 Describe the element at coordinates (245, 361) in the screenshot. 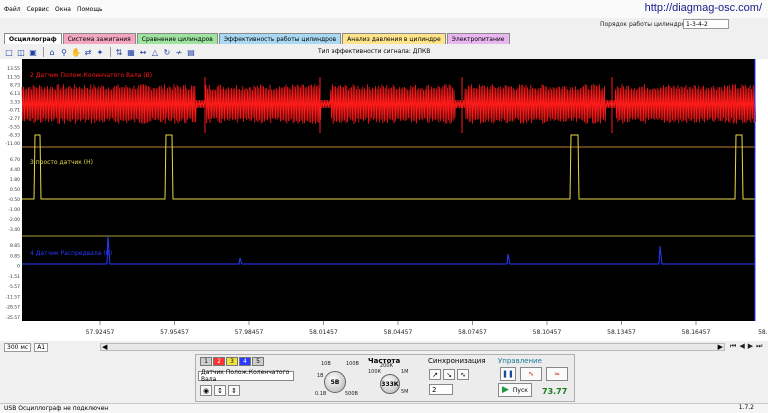

I see `channel-tab-4: 4` at that location.